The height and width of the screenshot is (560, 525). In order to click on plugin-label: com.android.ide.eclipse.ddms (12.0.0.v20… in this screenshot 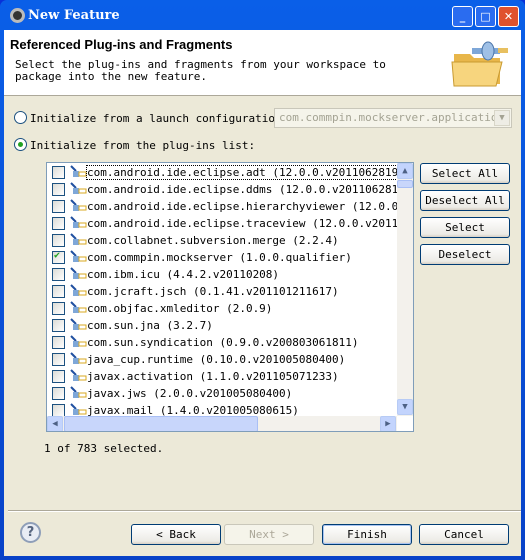, I will do `click(242, 189)`.